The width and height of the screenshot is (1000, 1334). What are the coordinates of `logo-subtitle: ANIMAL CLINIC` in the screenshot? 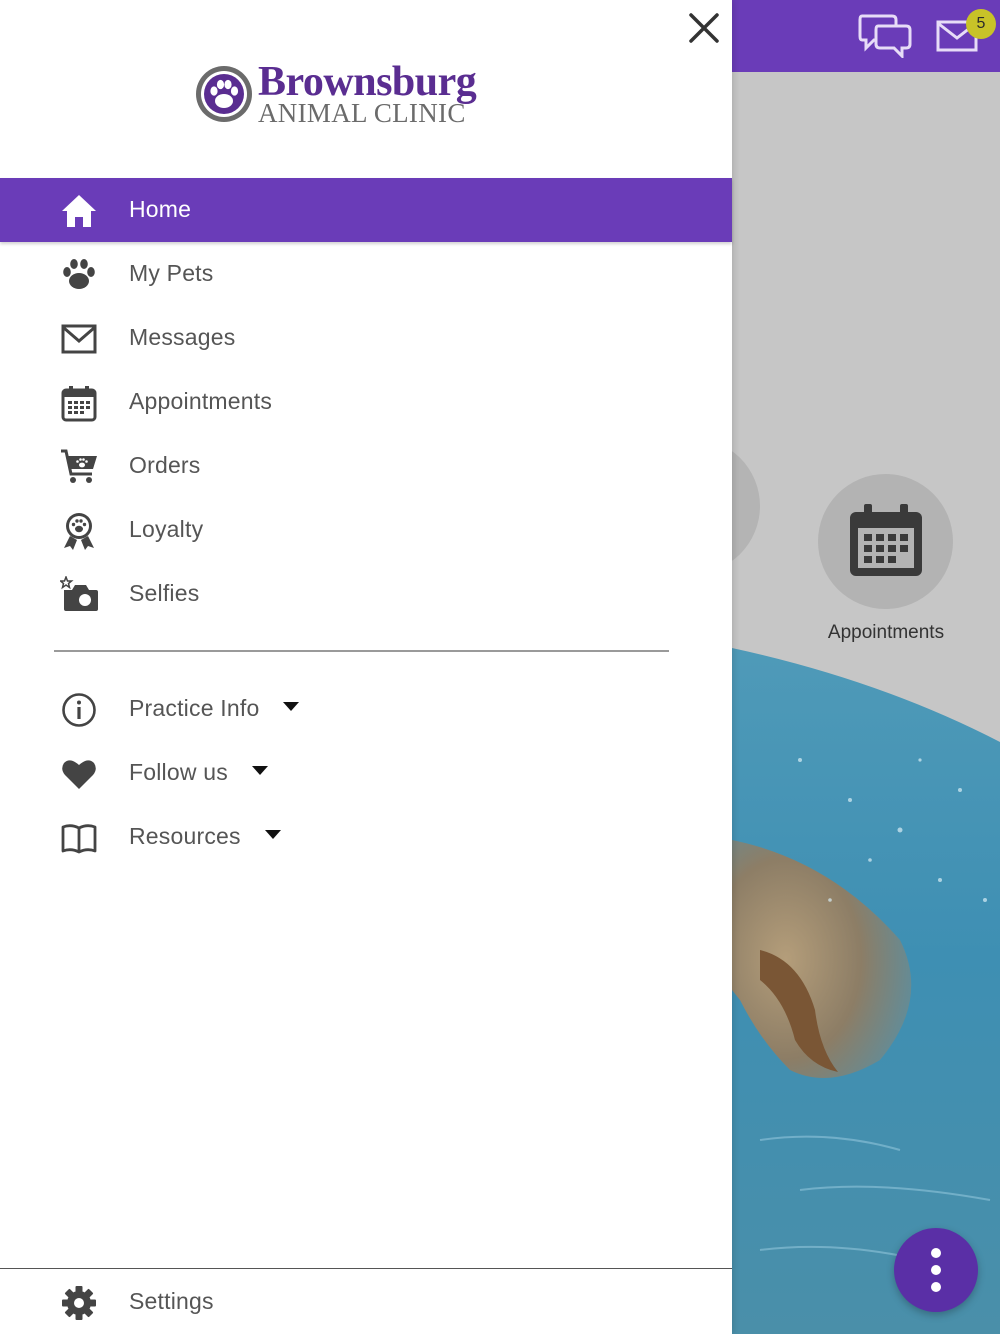 It's located at (362, 113).